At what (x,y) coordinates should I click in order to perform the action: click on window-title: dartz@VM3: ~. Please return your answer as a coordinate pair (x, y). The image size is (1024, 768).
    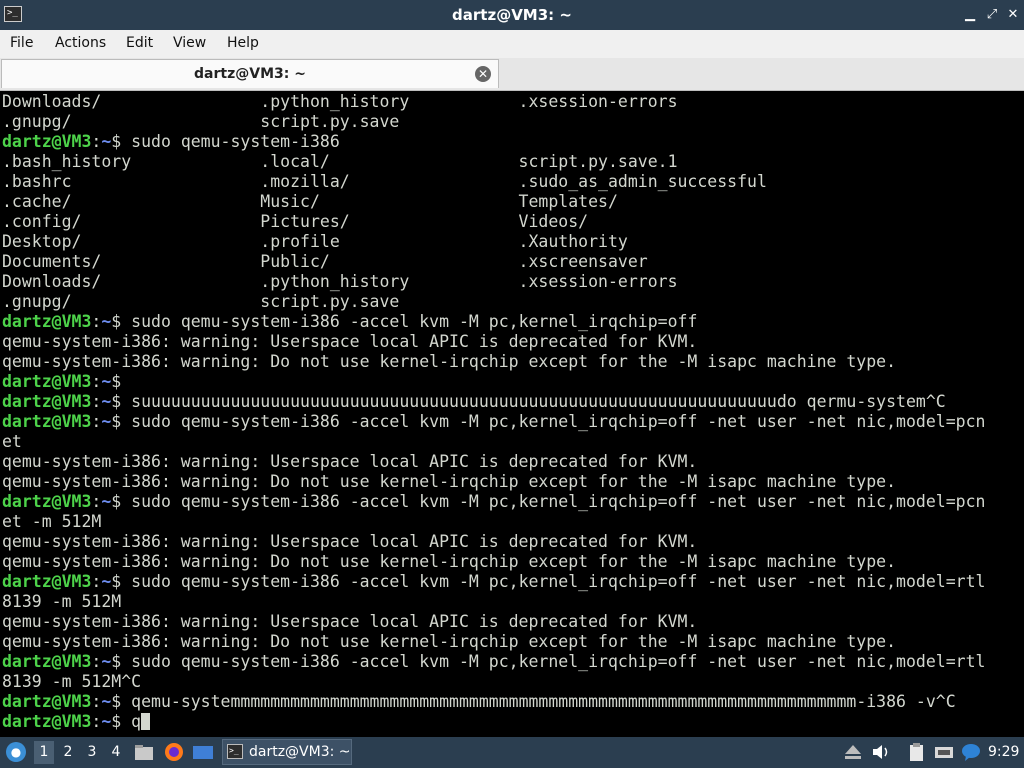
    Looking at the image, I should click on (512, 15).